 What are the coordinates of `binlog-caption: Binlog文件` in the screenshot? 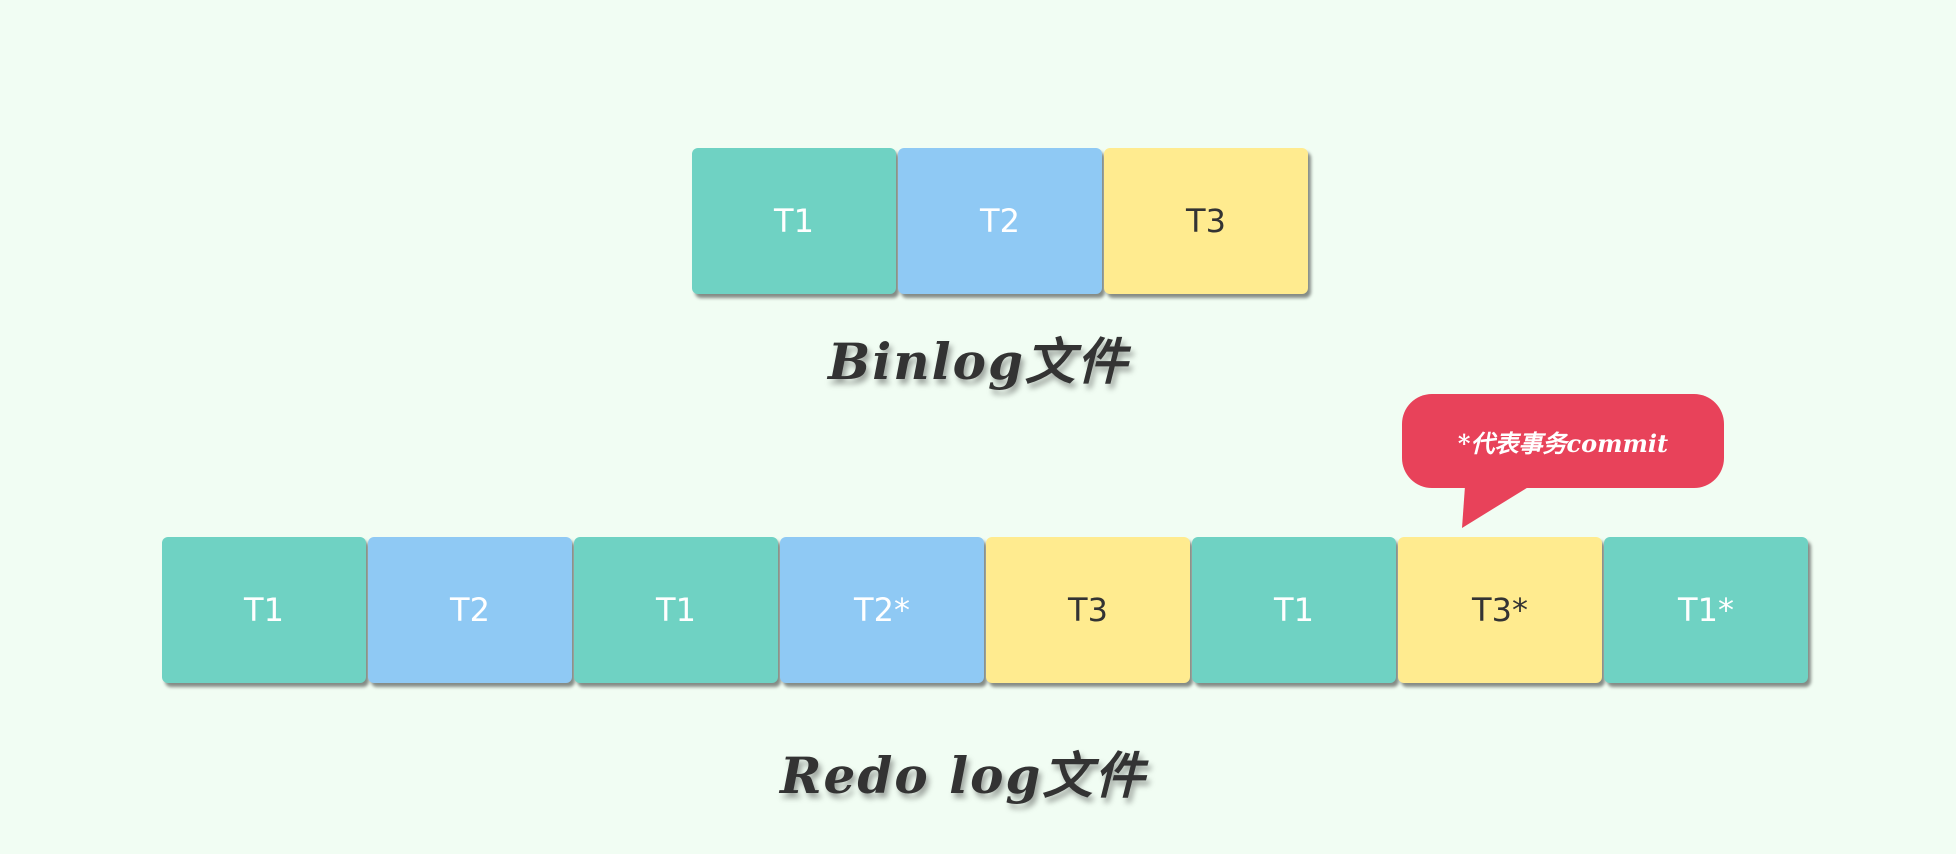 It's located at (978, 361).